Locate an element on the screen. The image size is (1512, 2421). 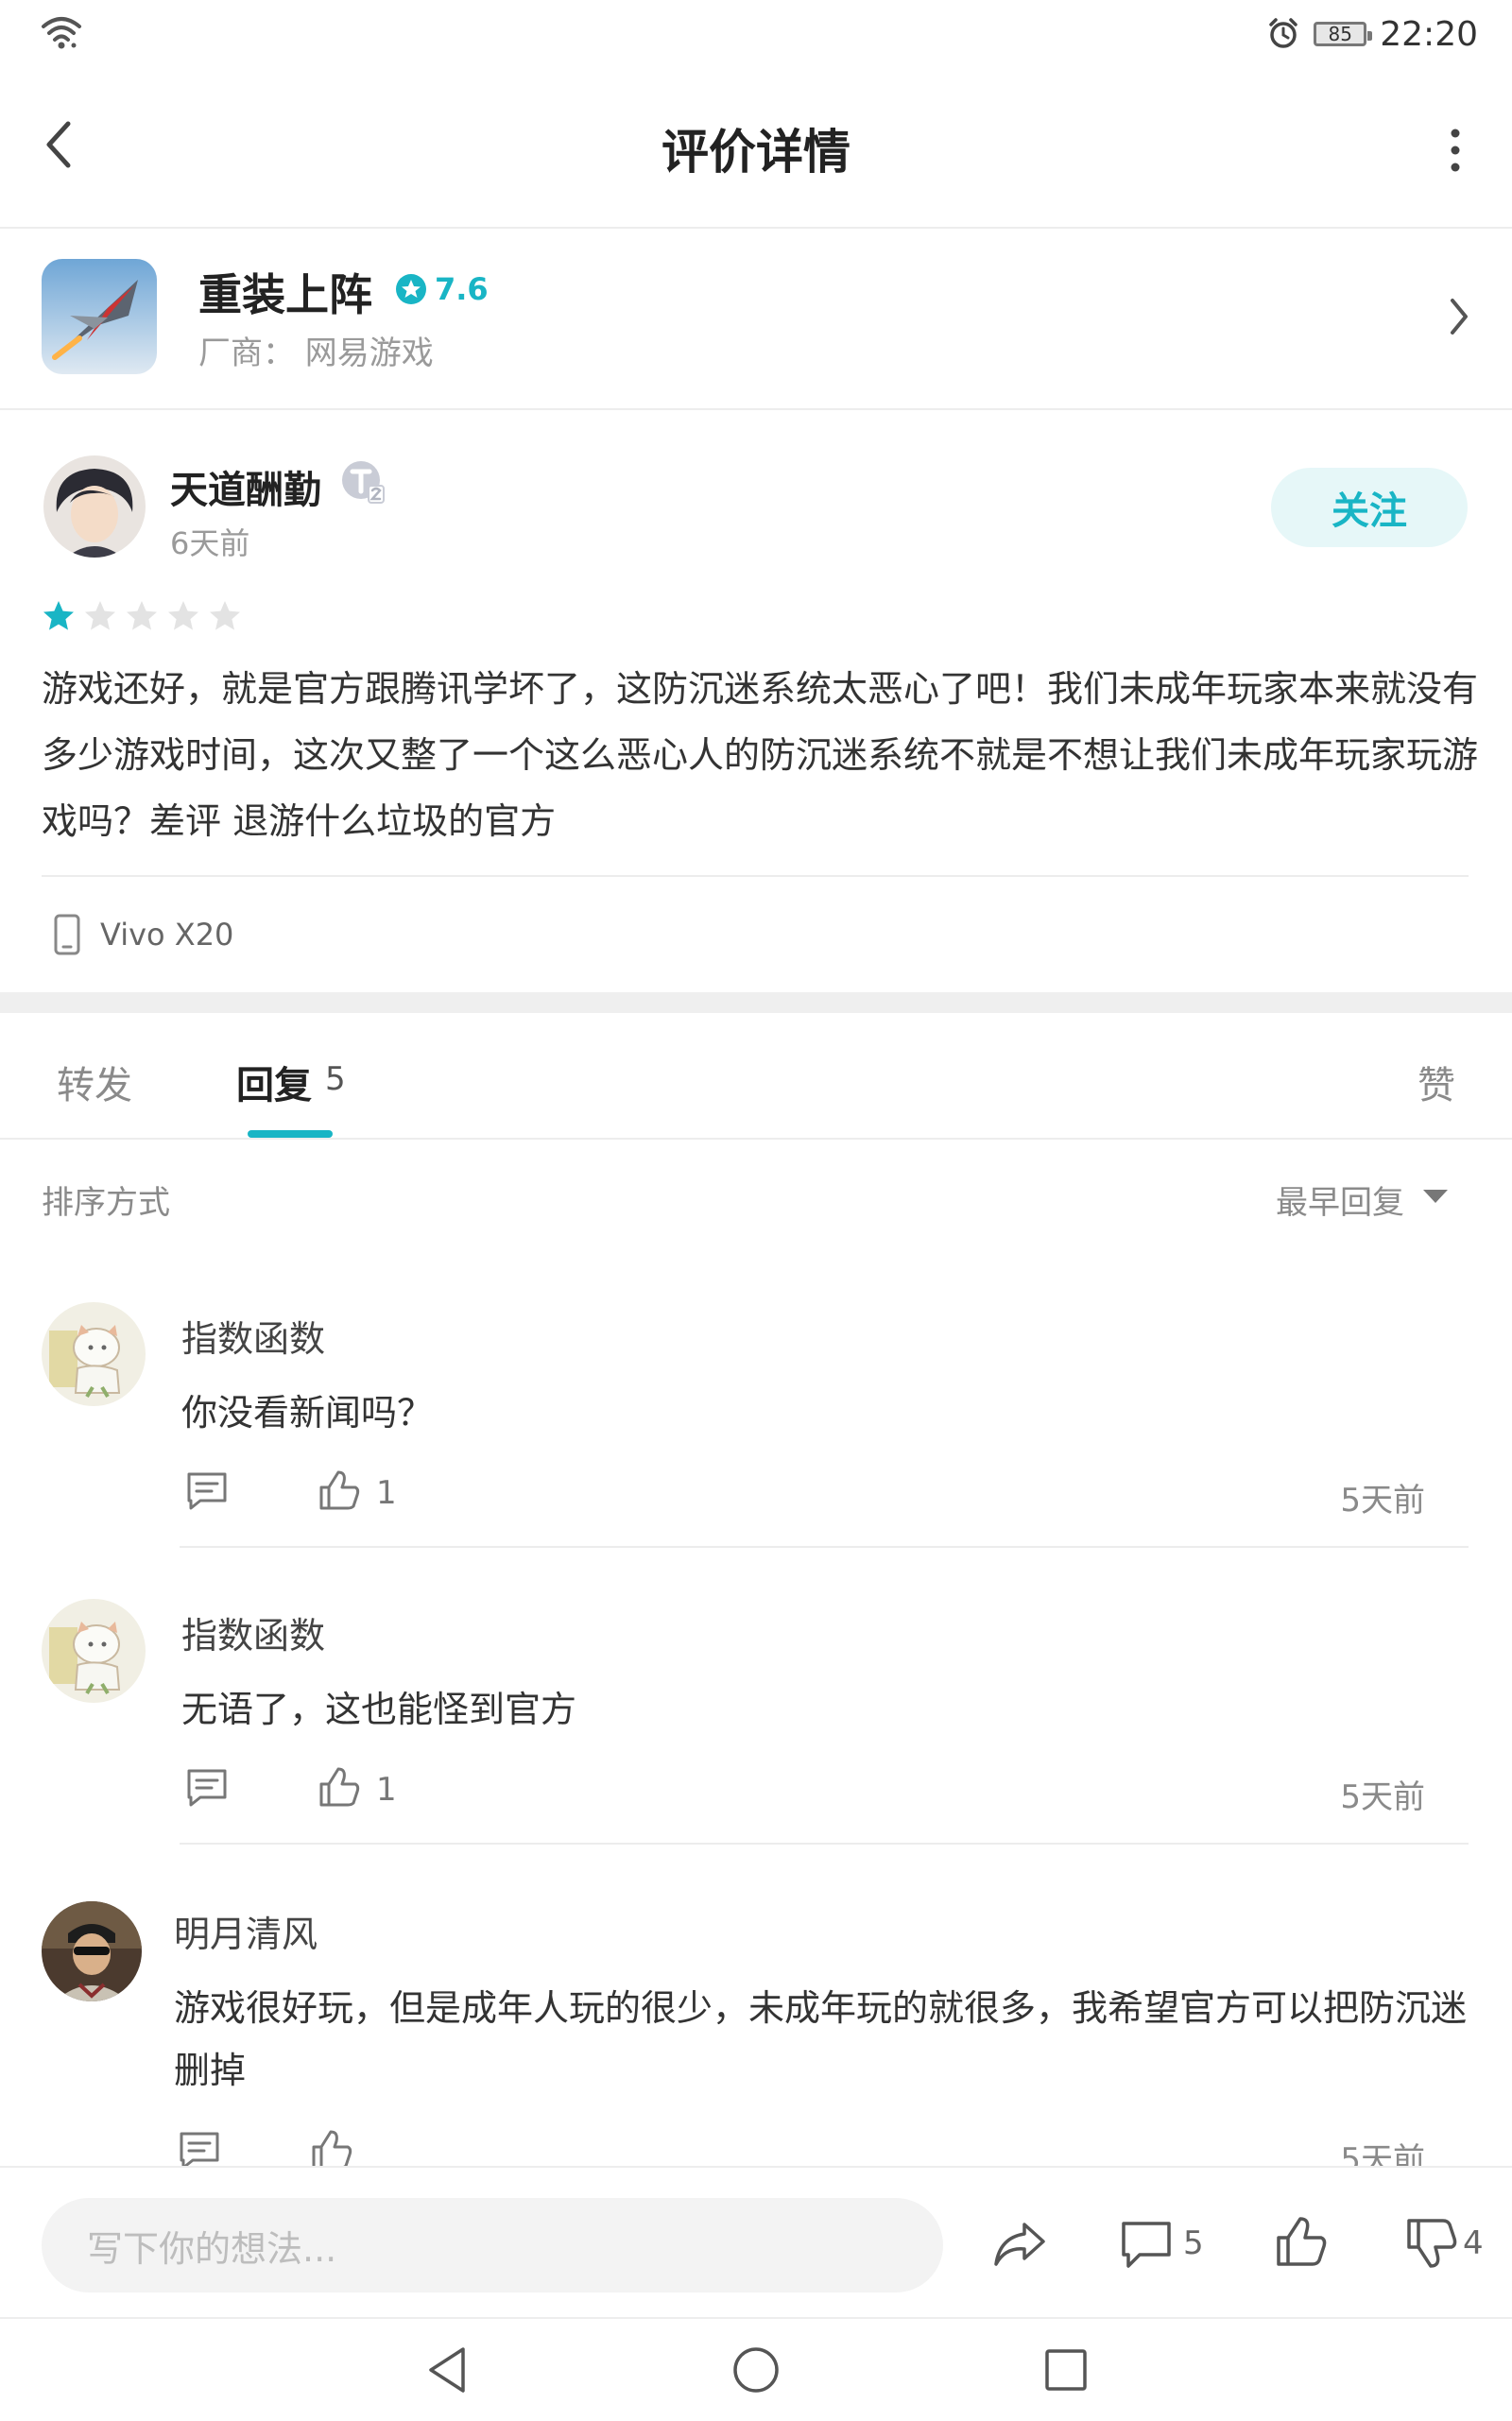
status-bar: 85 22:20 is located at coordinates (756, 35).